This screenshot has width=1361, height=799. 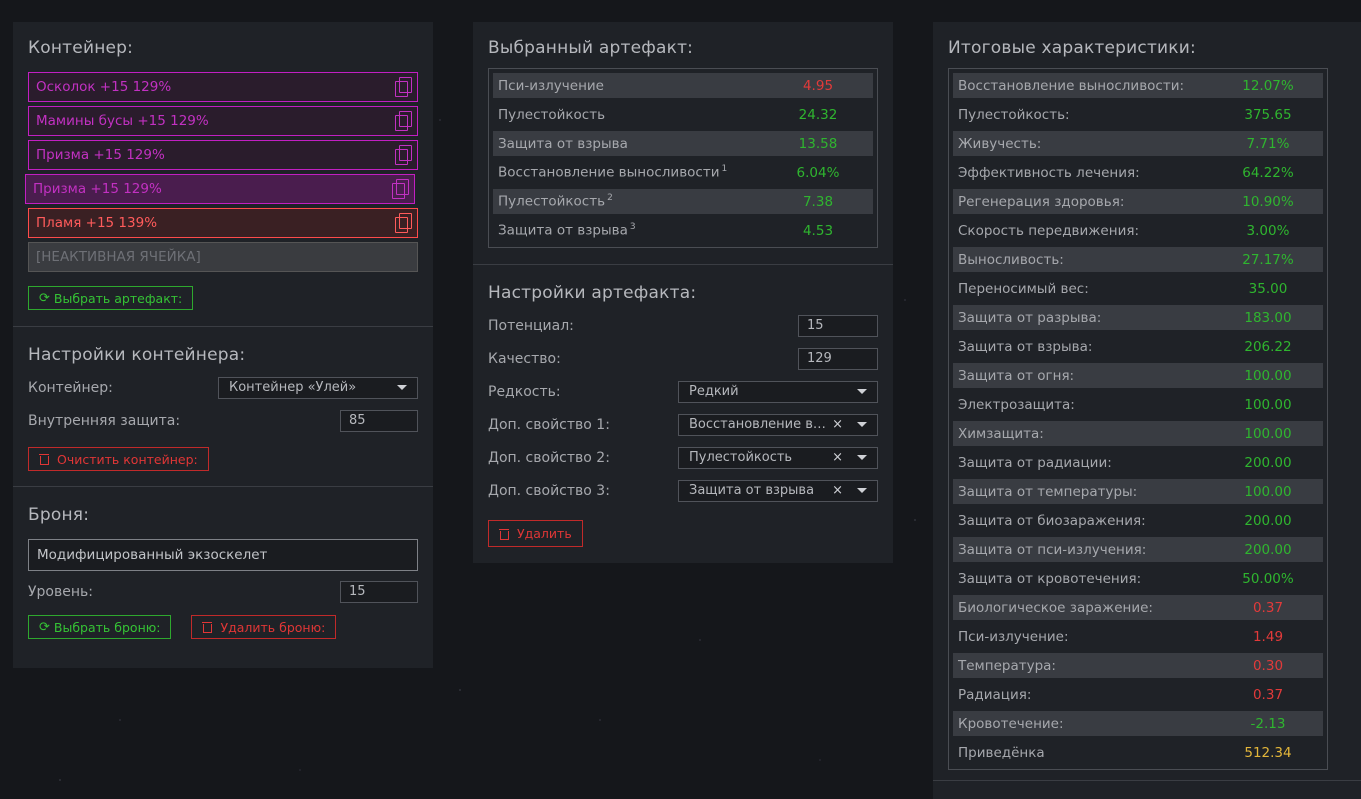 What do you see at coordinates (1050, 578) in the screenshot?
I see `total-label: Защита от кровотечения:` at bounding box center [1050, 578].